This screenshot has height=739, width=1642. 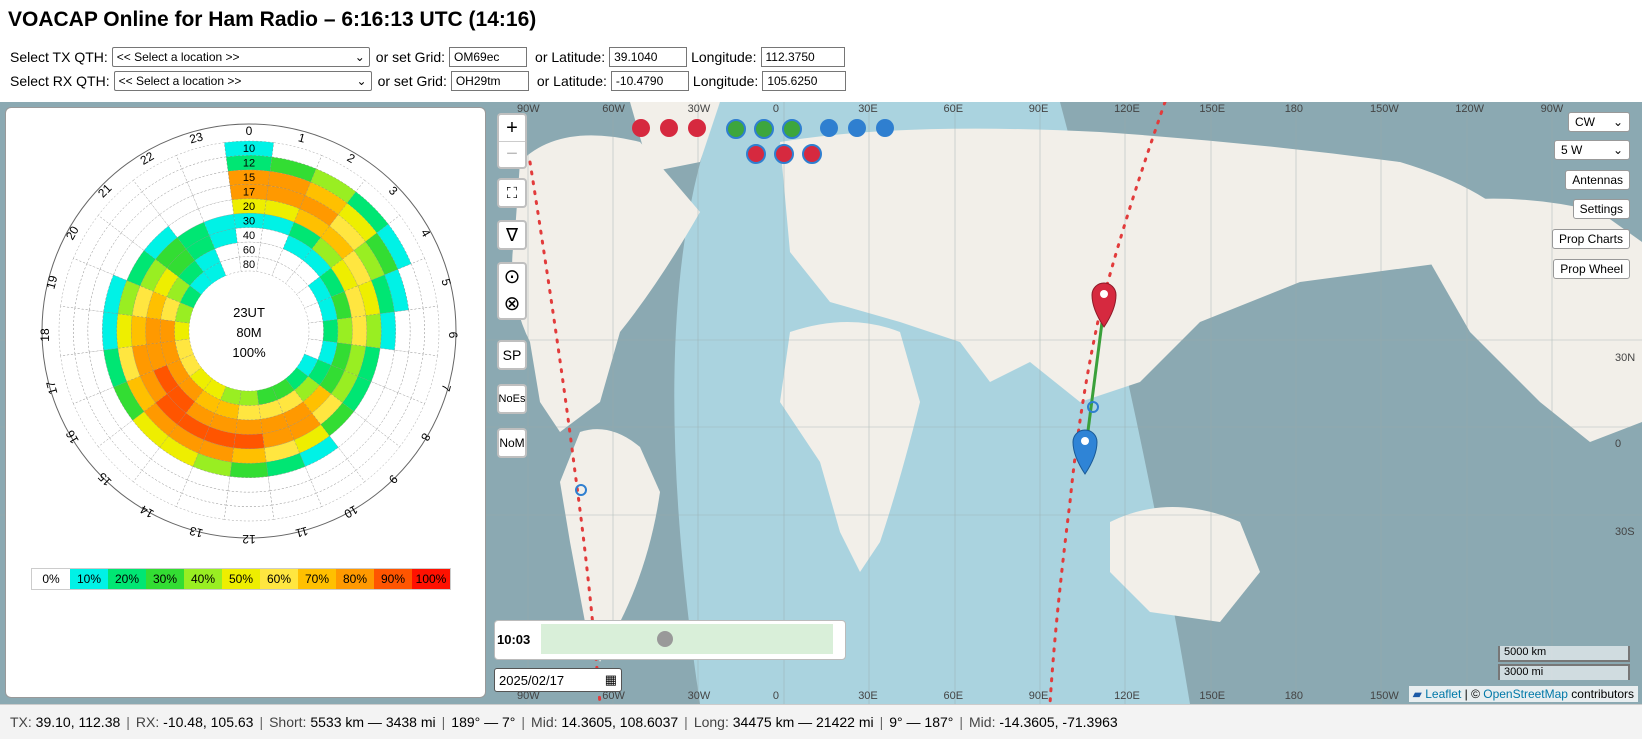 I want to click on rx-latitude-input, so click(x=649, y=81).